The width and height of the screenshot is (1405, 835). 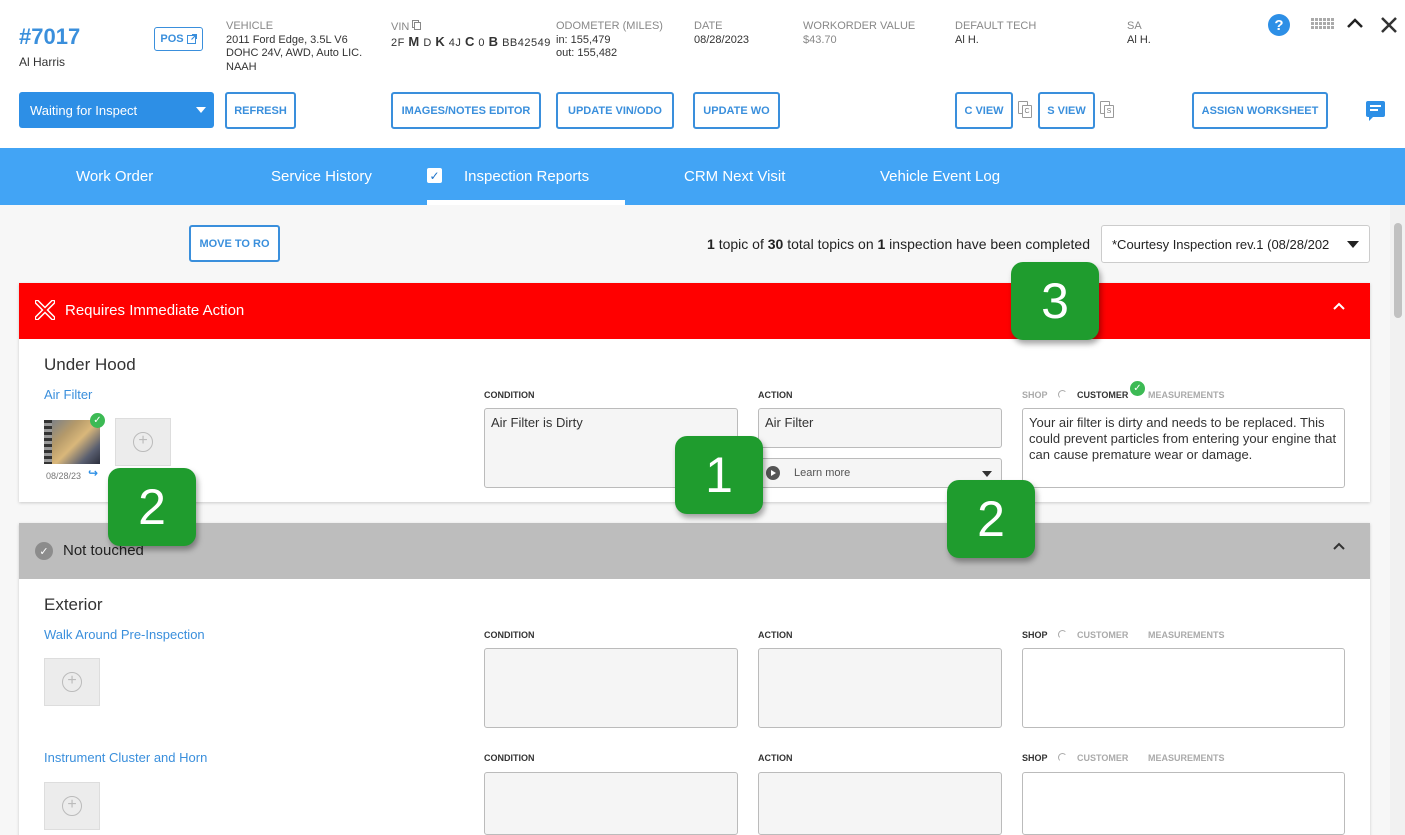 What do you see at coordinates (260, 110) in the screenshot?
I see `refresh-button: REFRESH` at bounding box center [260, 110].